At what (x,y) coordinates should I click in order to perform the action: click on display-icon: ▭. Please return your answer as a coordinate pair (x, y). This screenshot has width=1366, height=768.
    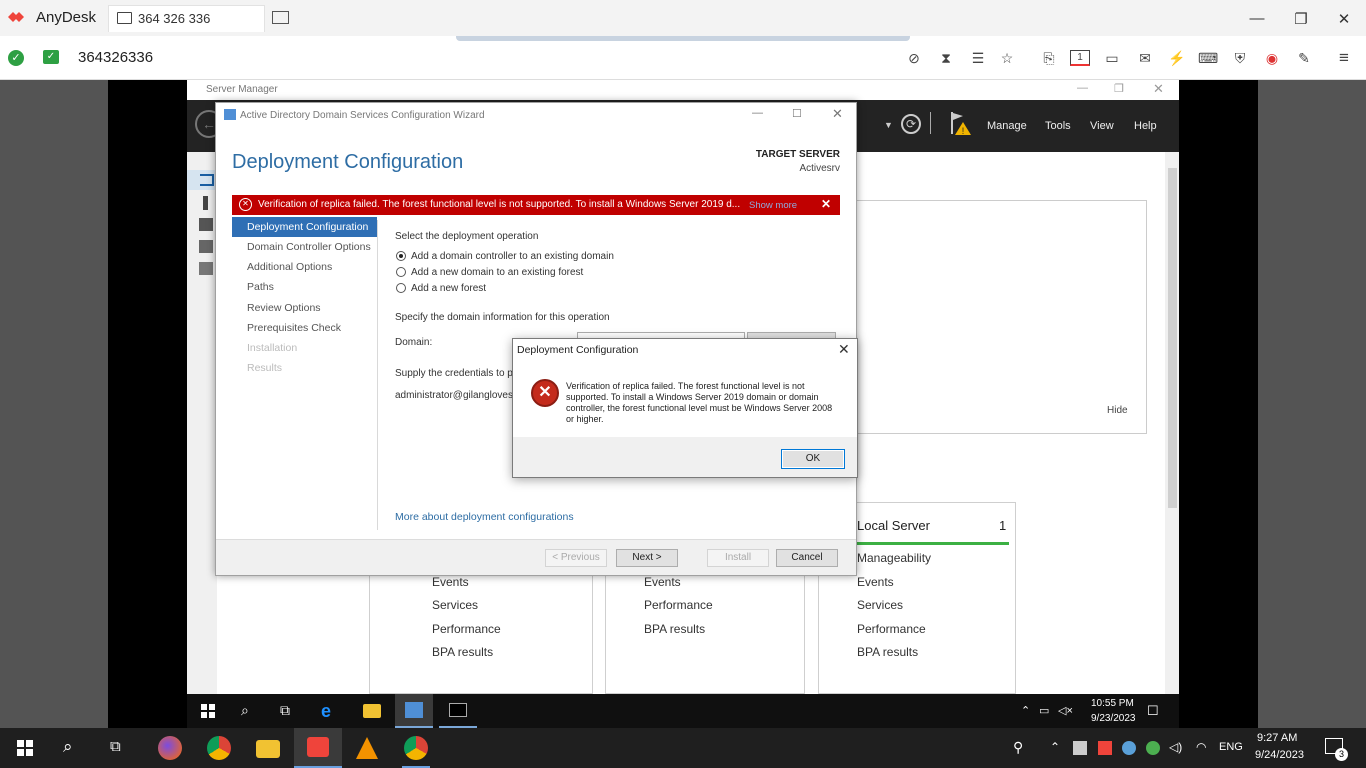
    Looking at the image, I should click on (1112, 58).